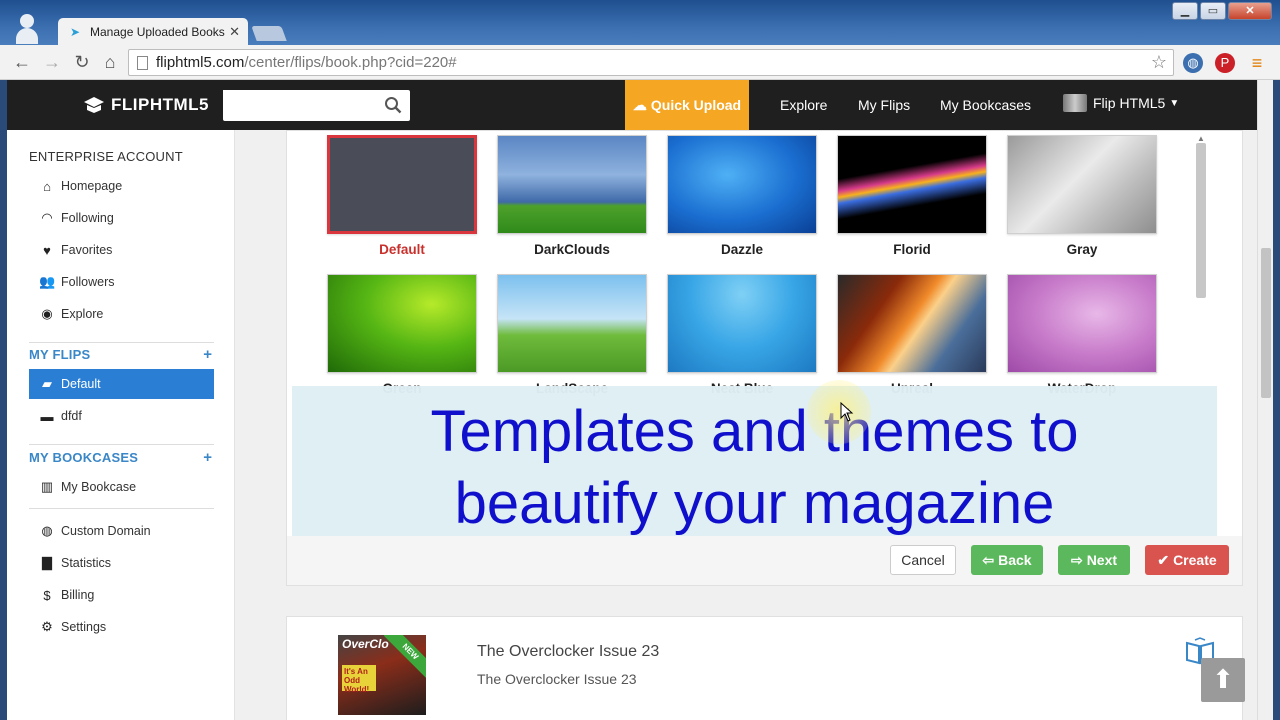 The image size is (1280, 720). Describe the element at coordinates (912, 335) in the screenshot. I see `theme-unreal: Unreal` at that location.